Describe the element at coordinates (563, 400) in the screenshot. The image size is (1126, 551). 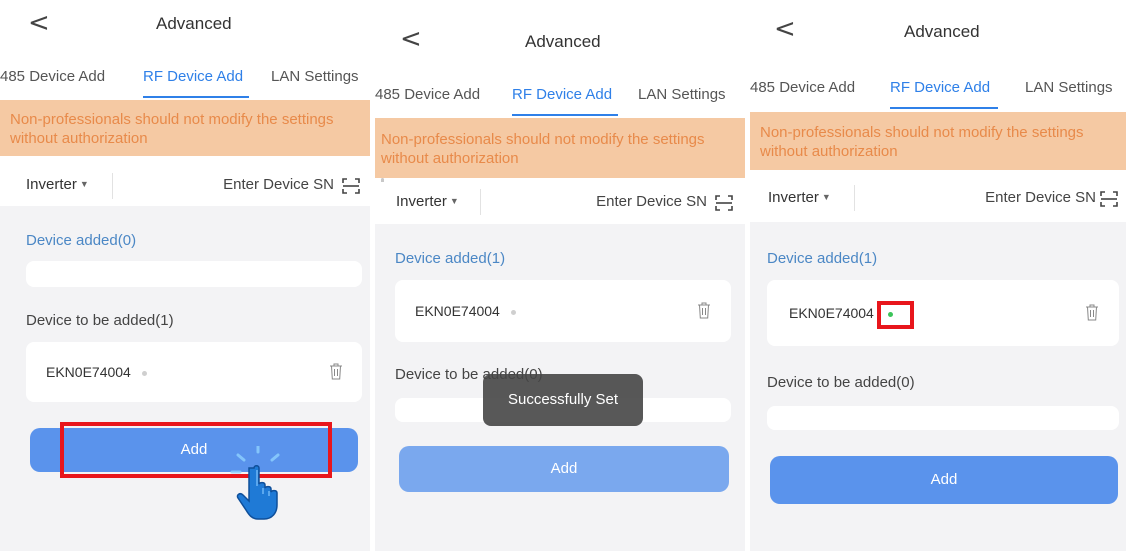
I see `success-toast: Successfully Set` at that location.